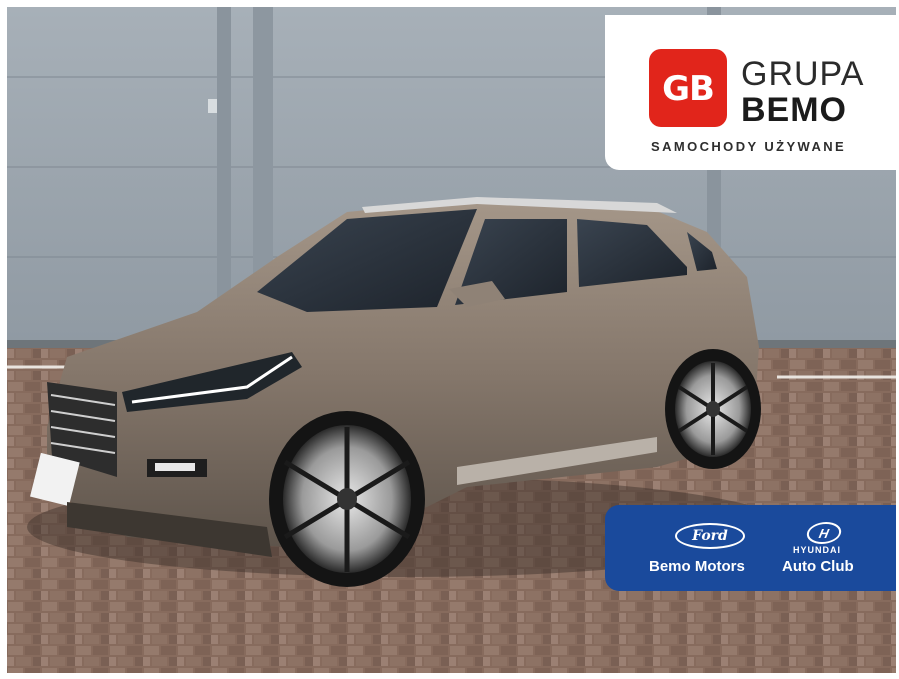 This screenshot has height=679, width=899. I want to click on brand-name-line1: GRUPA, so click(803, 74).